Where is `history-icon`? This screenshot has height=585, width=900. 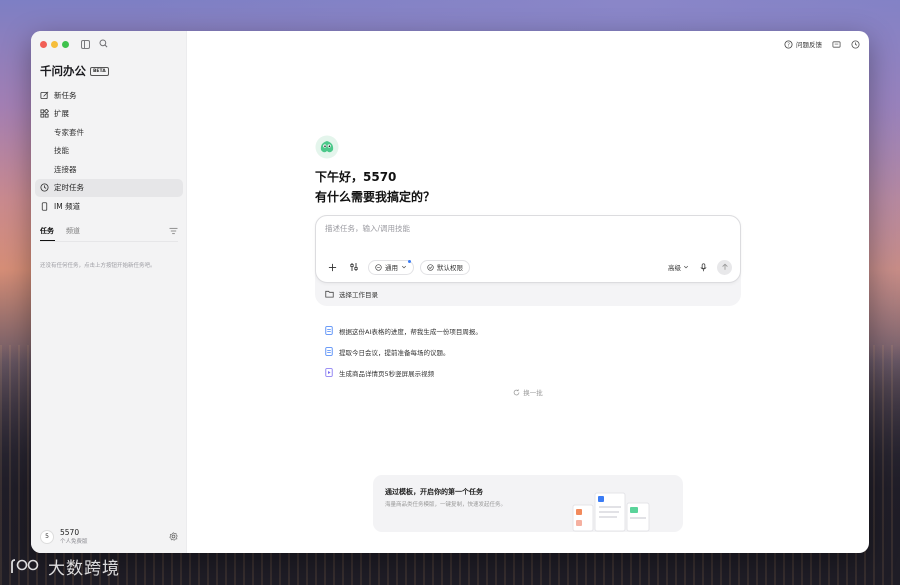 history-icon is located at coordinates (855, 44).